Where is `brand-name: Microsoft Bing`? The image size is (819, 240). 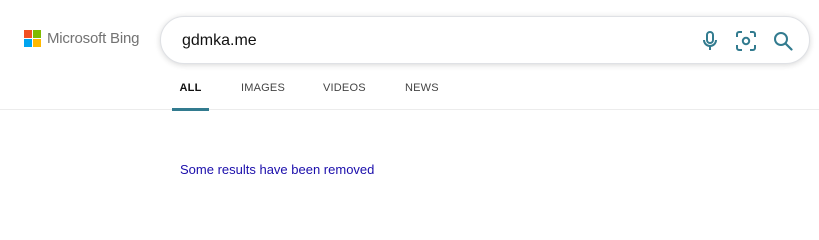
brand-name: Microsoft Bing is located at coordinates (93, 38).